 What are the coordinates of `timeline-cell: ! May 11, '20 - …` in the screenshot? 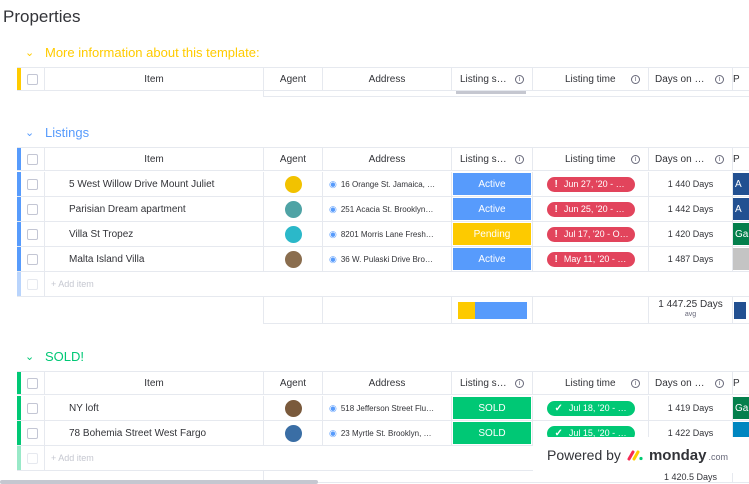 It's located at (591, 259).